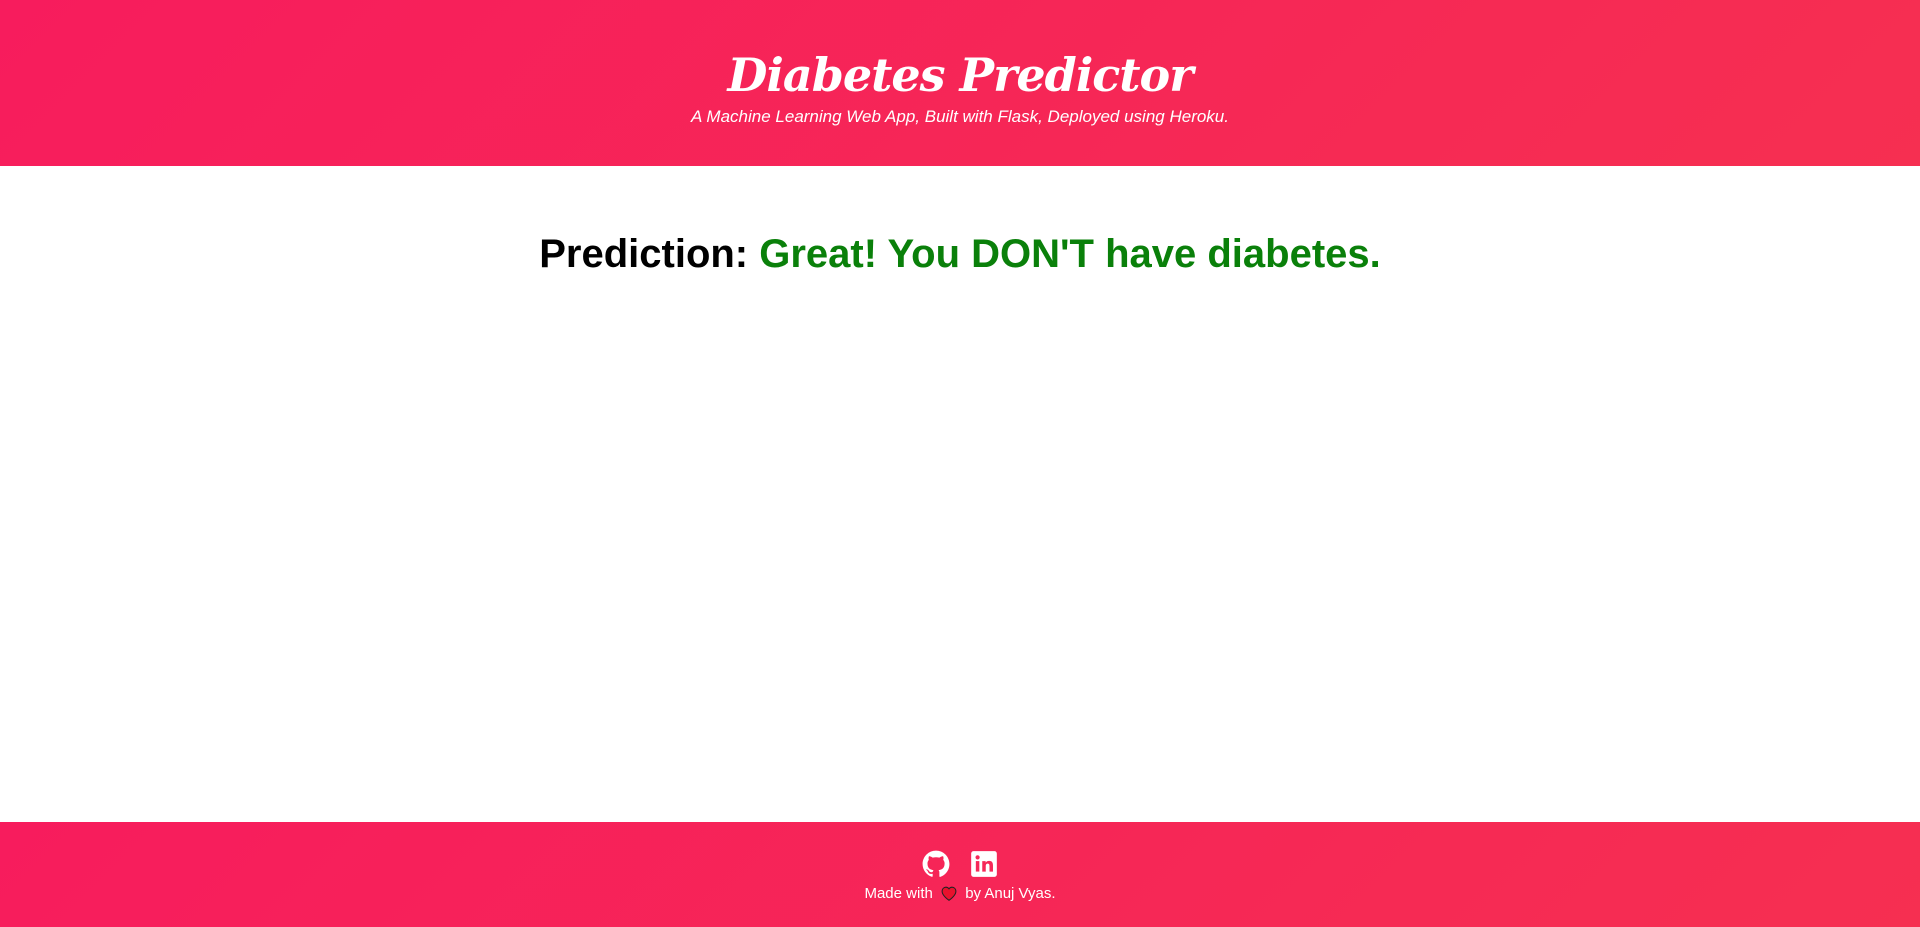 The image size is (1920, 927). I want to click on prediction-label: Prediction:, so click(644, 254).